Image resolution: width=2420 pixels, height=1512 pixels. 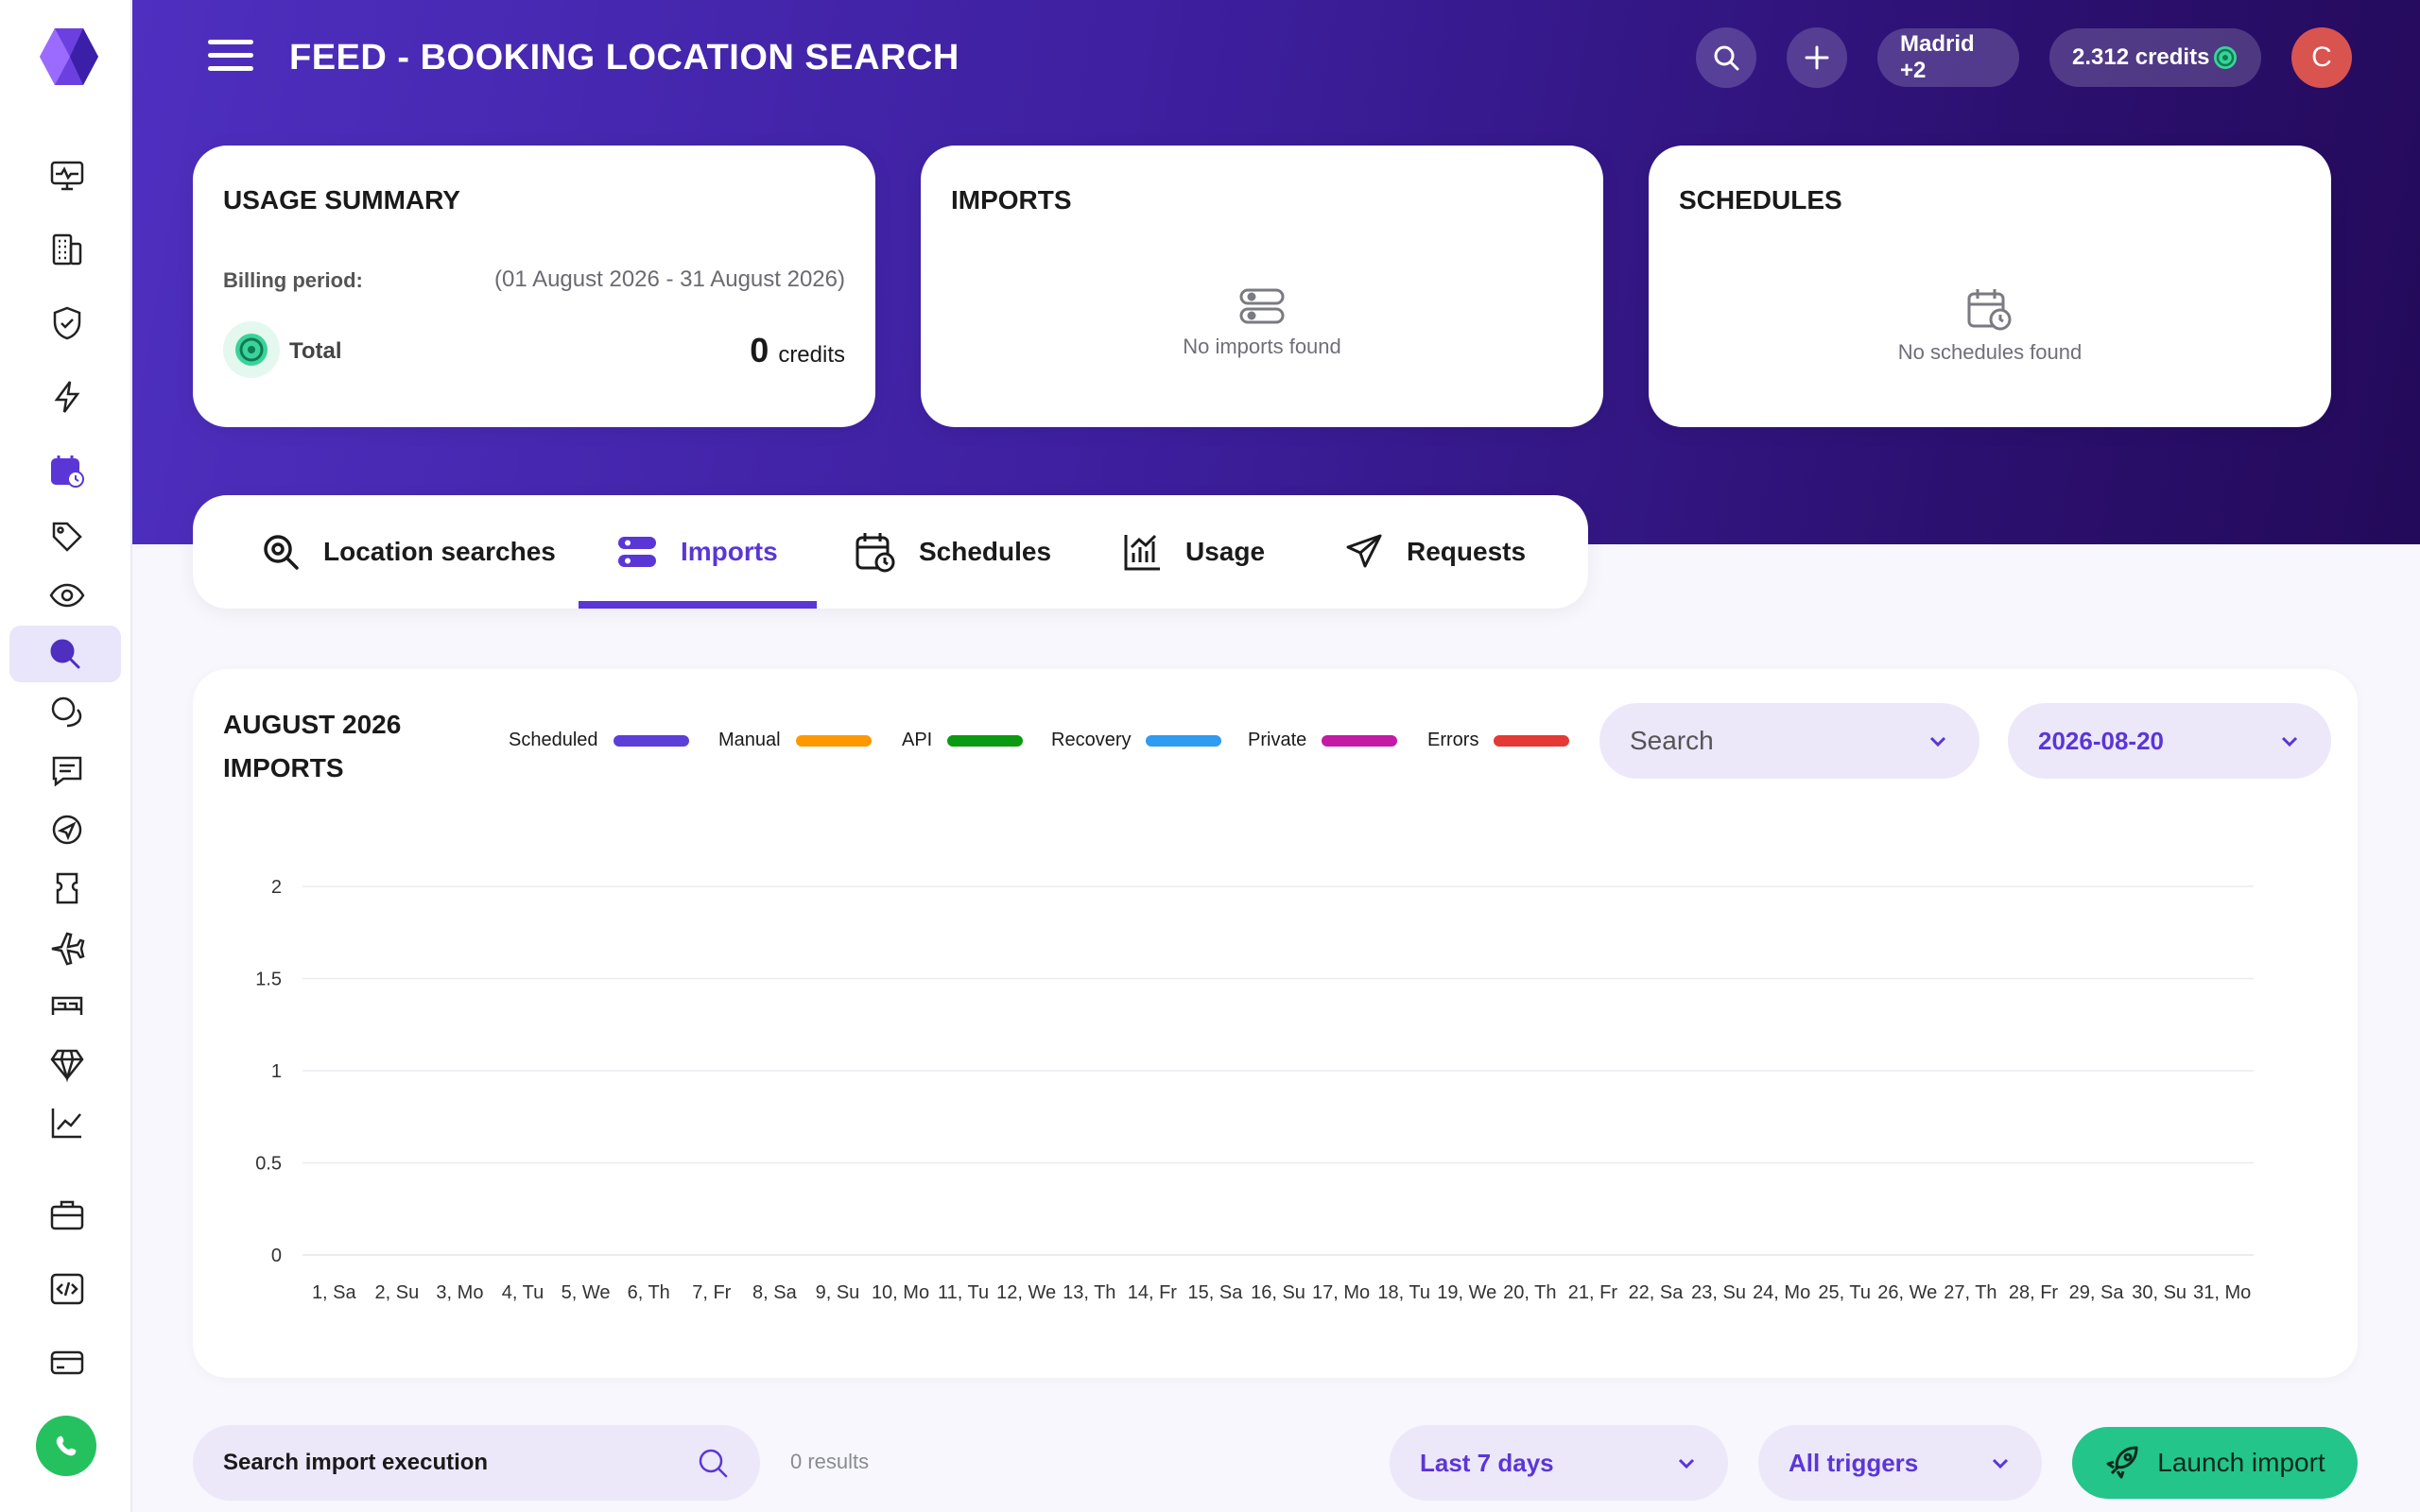 What do you see at coordinates (1012, 200) in the screenshot?
I see `imports-card-title: IMPORTS` at bounding box center [1012, 200].